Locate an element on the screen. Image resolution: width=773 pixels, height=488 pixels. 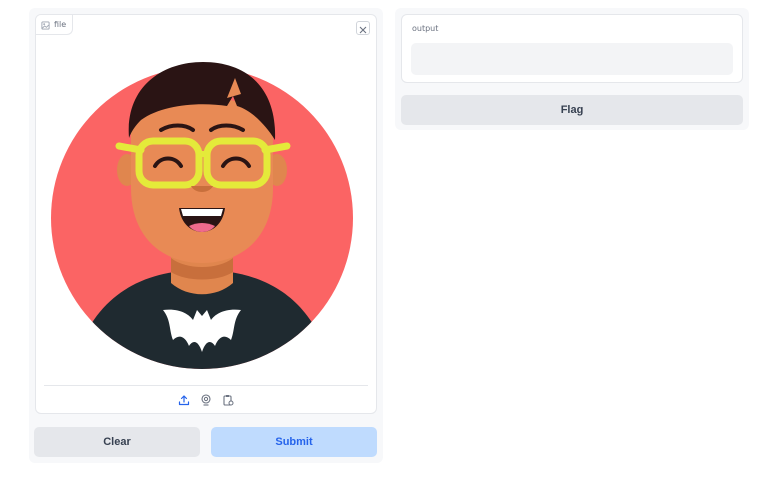
output-textbox is located at coordinates (572, 59).